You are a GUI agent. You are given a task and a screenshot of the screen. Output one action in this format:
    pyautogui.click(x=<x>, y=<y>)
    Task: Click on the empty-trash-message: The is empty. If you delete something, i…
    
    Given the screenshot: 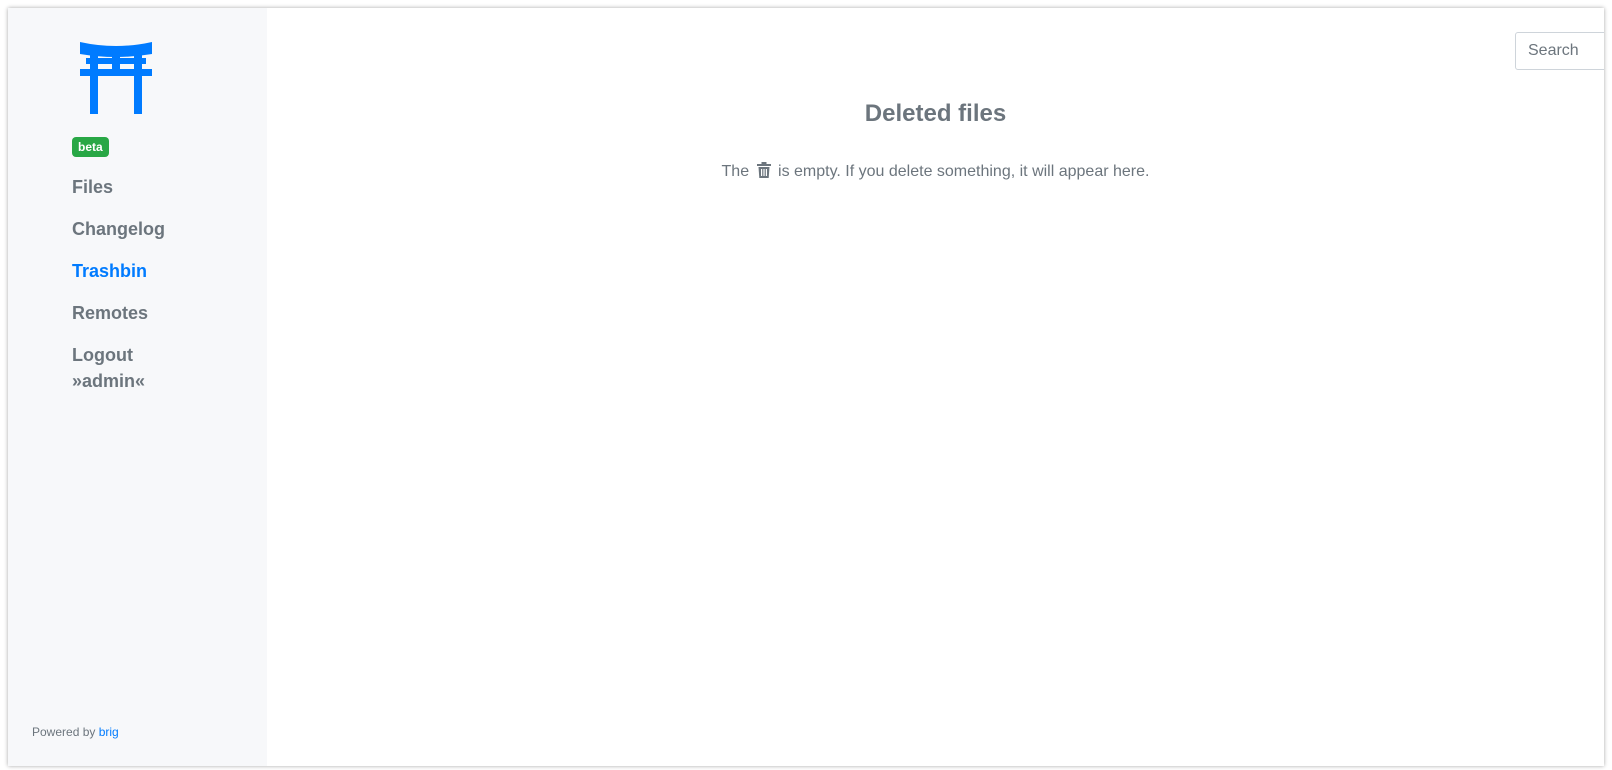 What is the action you would take?
    pyautogui.click(x=935, y=171)
    